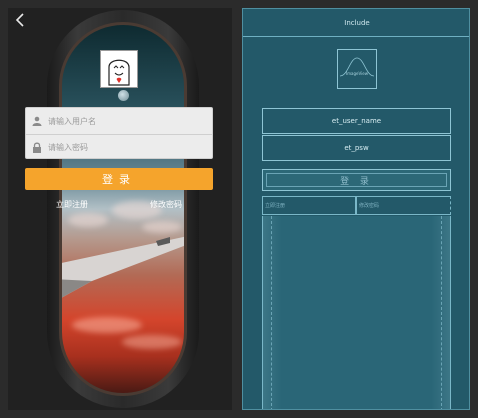  I want to click on bp-login-button: 登 录, so click(356, 180).